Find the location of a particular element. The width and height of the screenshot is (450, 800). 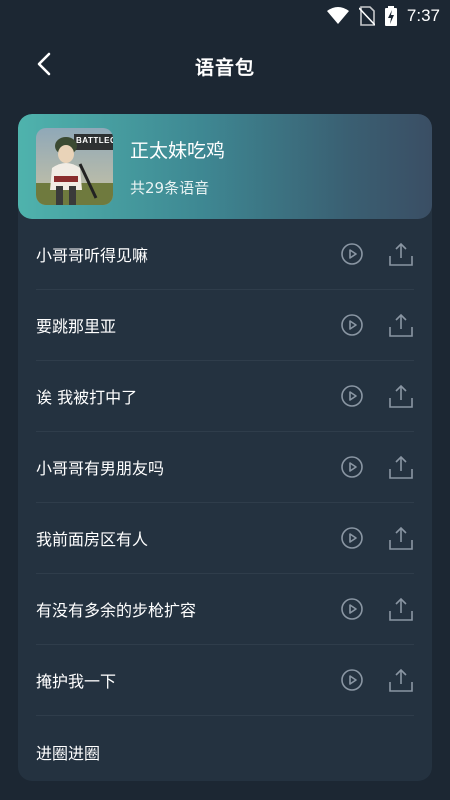

voice-line-label: 要跳那里亚 is located at coordinates (76, 326).